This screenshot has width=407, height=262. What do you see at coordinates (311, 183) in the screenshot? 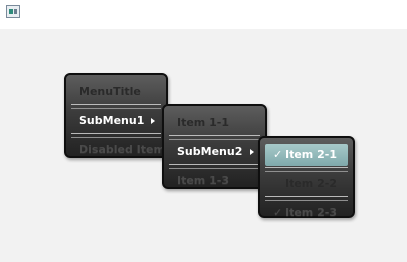
I see `menu-item-2-2-label: Item 2-2` at bounding box center [311, 183].